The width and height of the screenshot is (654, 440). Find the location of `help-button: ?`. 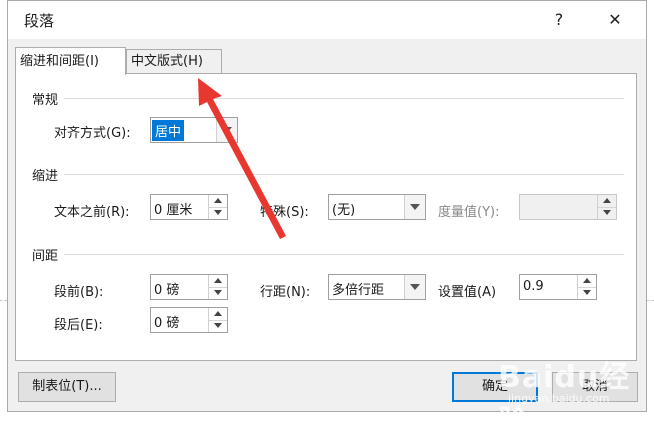

help-button: ? is located at coordinates (559, 20).